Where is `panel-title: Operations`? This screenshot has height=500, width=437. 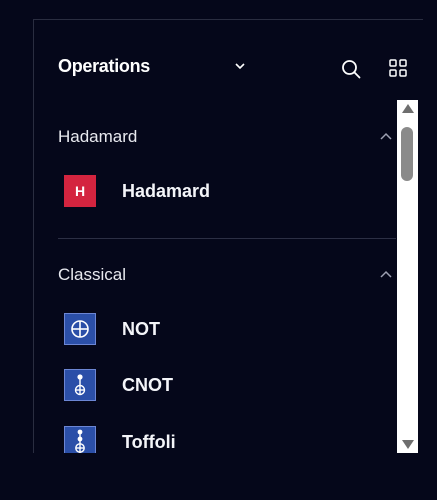
panel-title: Operations is located at coordinates (104, 65).